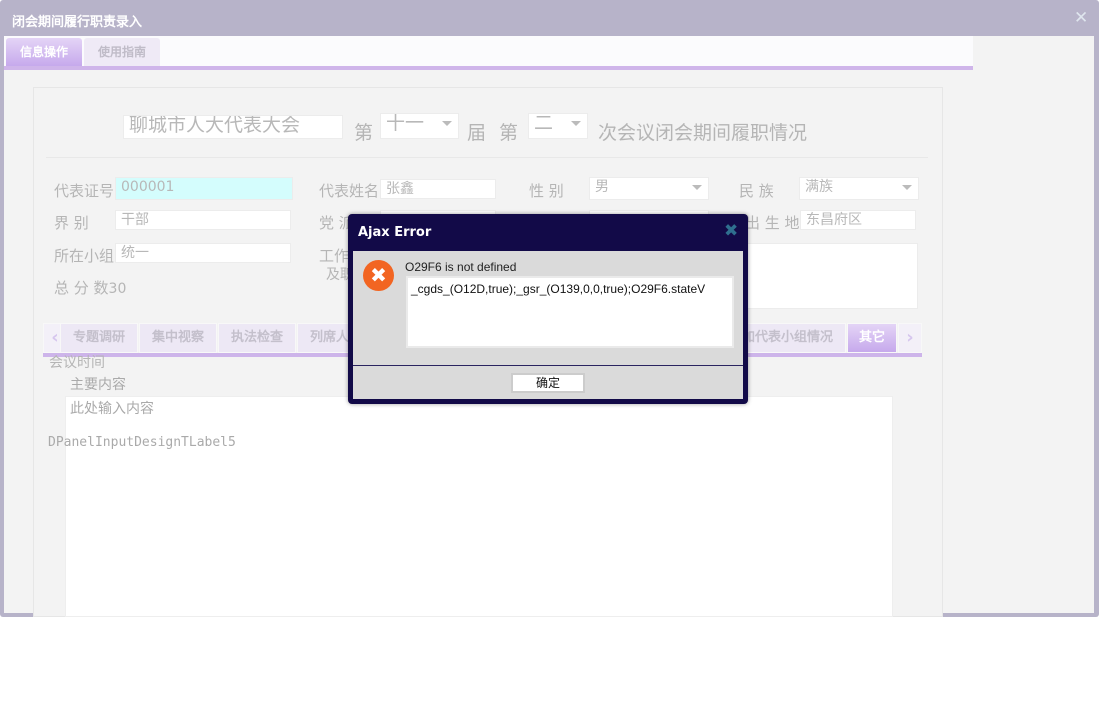  What do you see at coordinates (1081, 18) in the screenshot?
I see `close-icon: ✕` at bounding box center [1081, 18].